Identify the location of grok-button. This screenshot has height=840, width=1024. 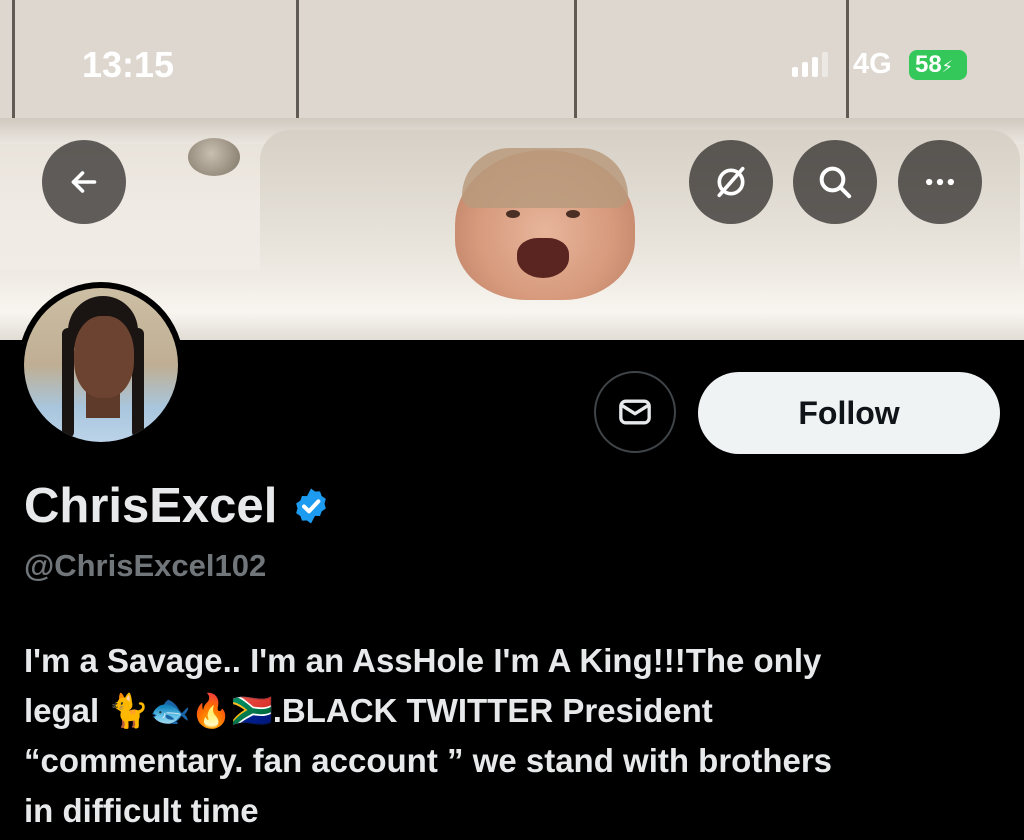
(731, 182).